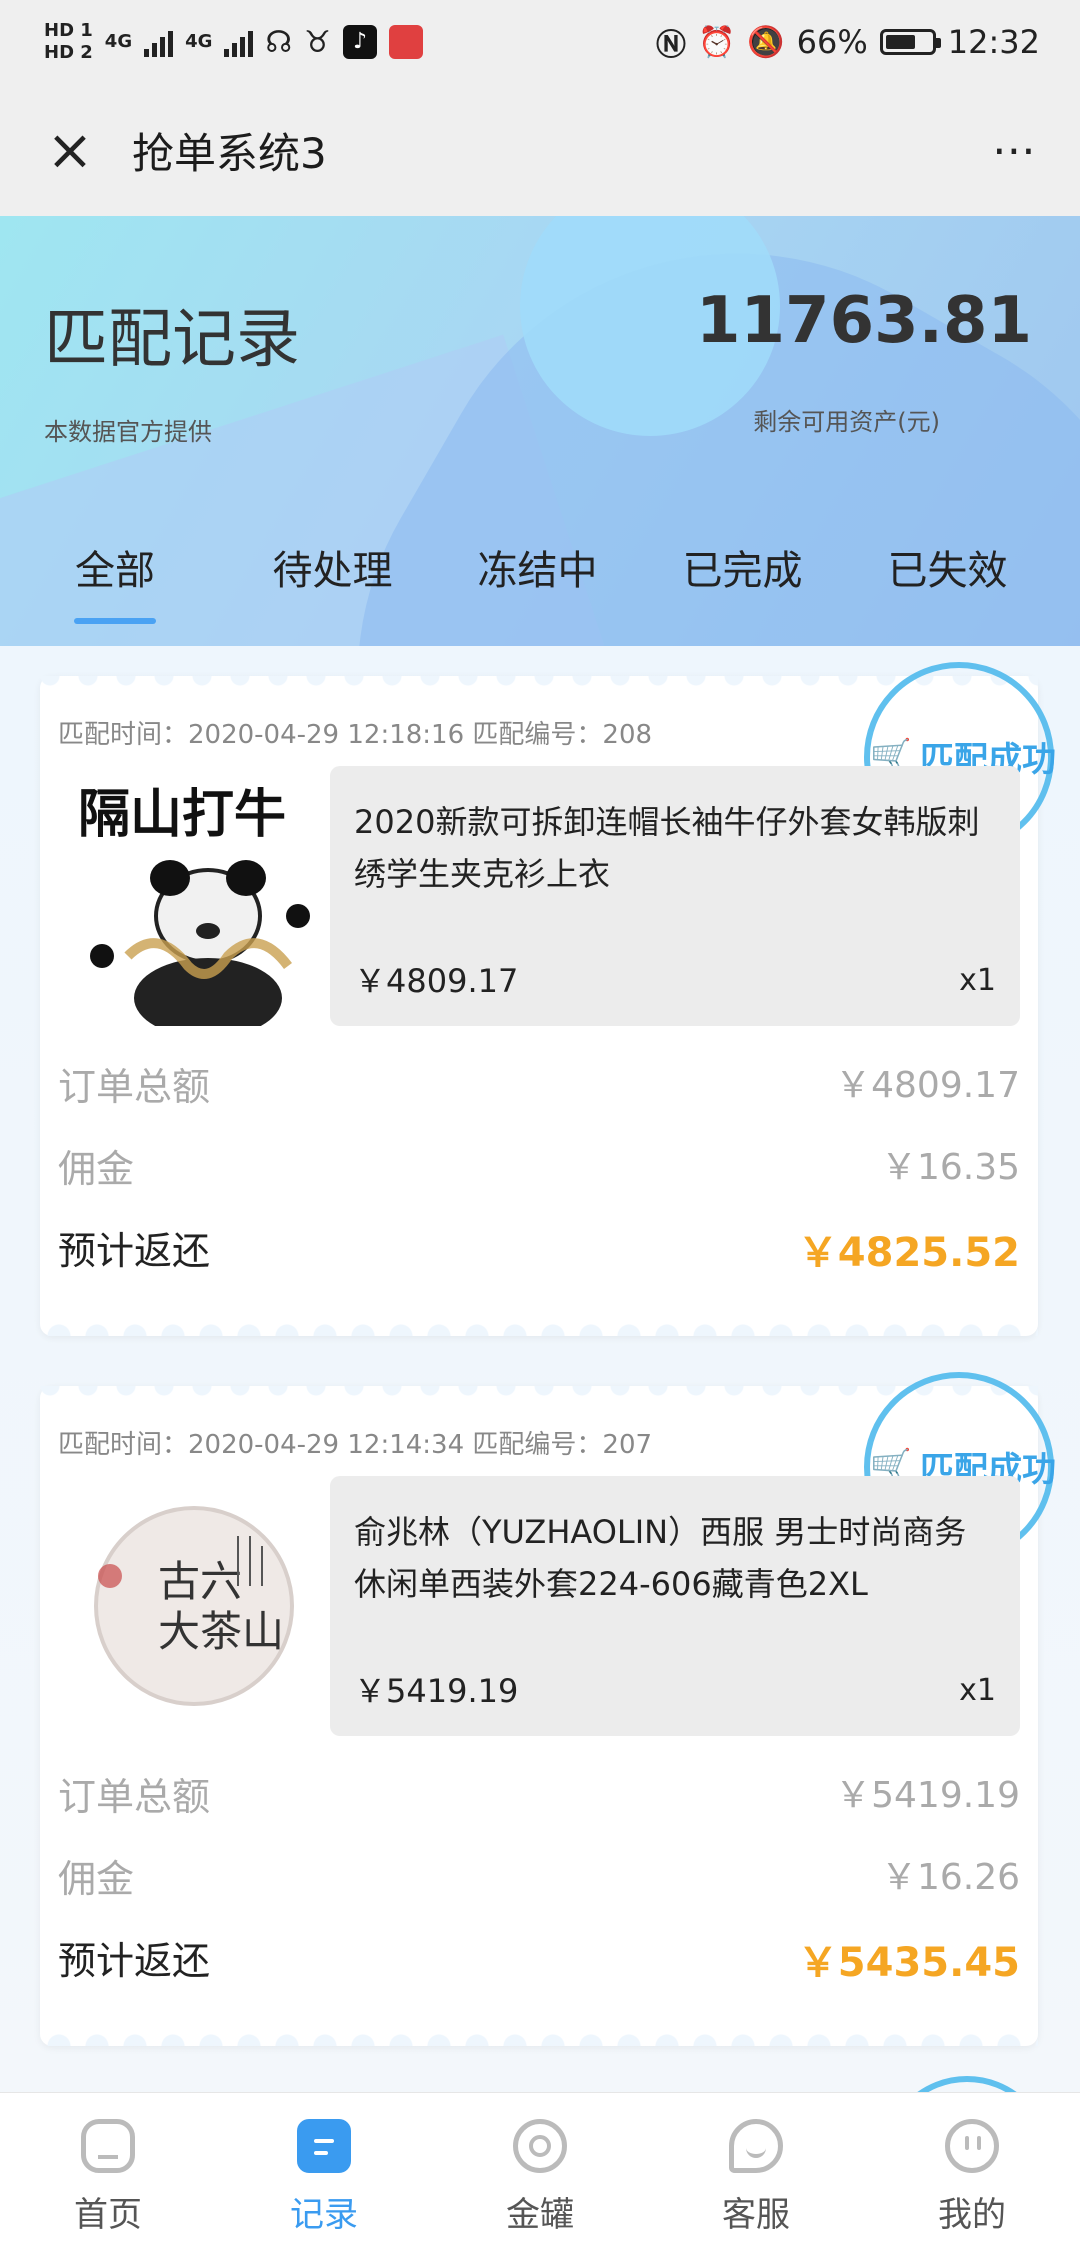 Image resolution: width=1080 pixels, height=2244 pixels. Describe the element at coordinates (324, 2146) in the screenshot. I see `record-icon` at that location.